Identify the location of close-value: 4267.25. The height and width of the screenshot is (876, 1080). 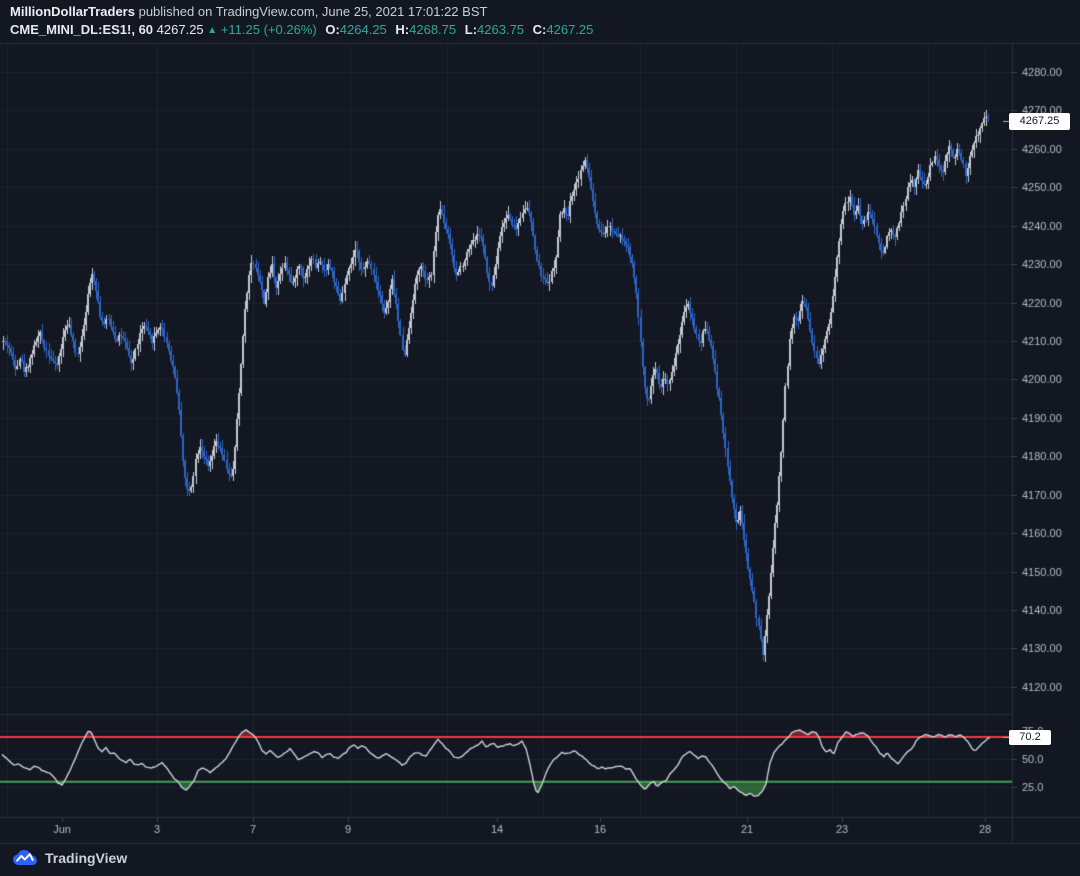
(570, 29).